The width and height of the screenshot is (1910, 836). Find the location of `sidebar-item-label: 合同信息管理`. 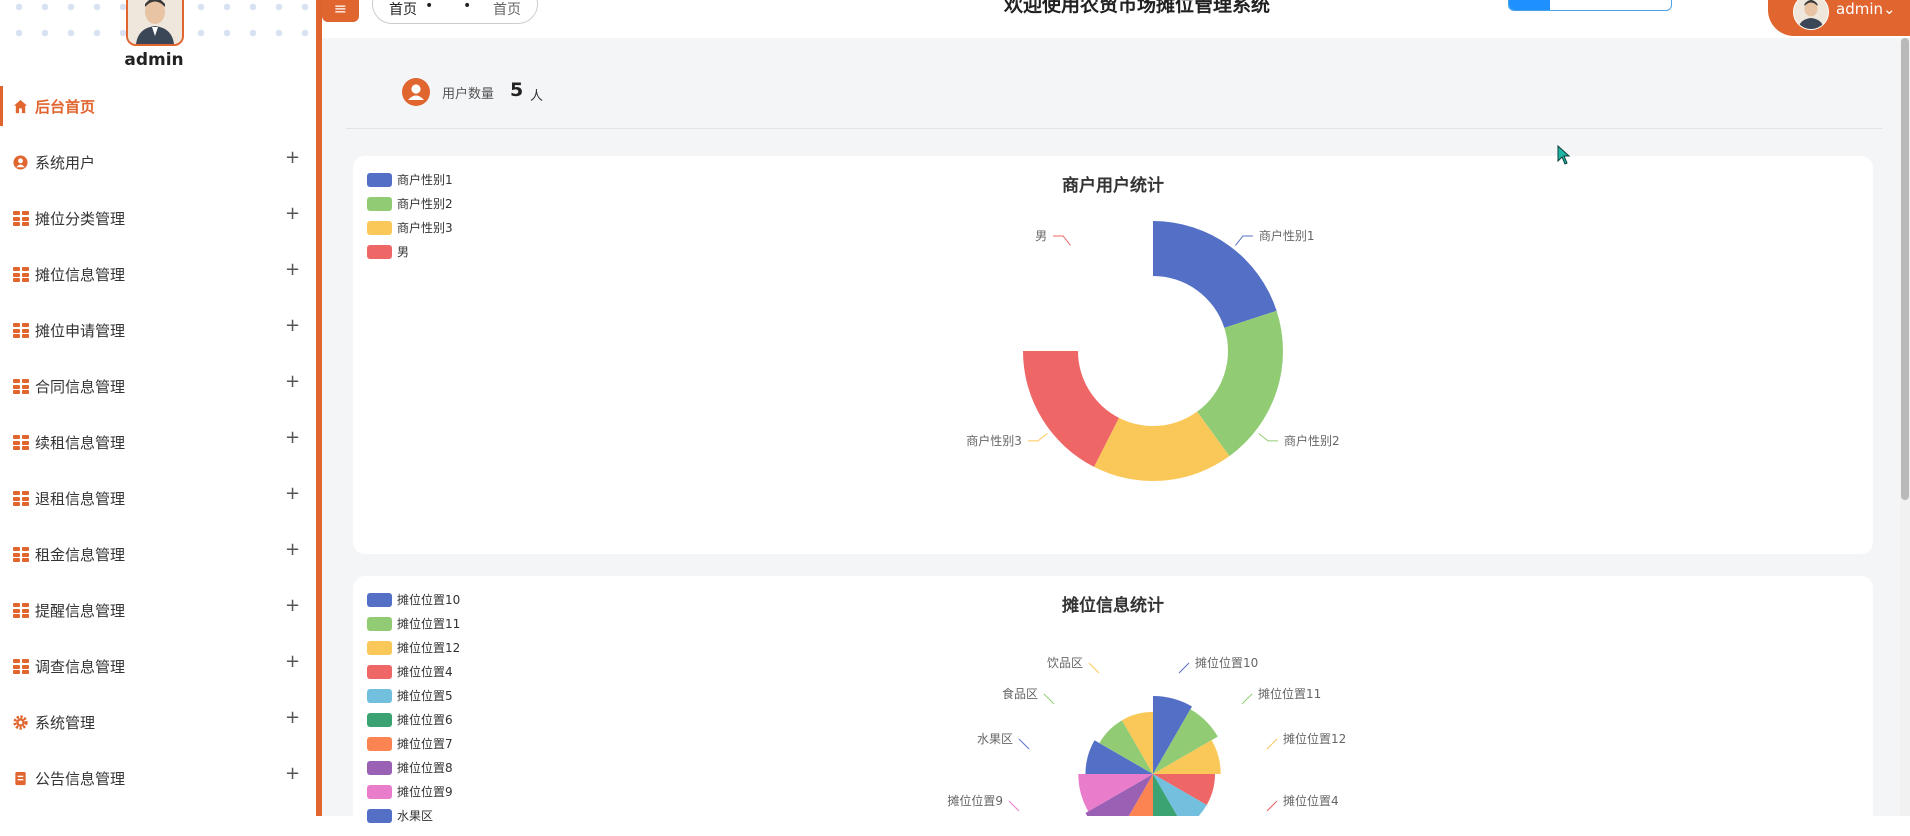

sidebar-item-label: 合同信息管理 is located at coordinates (80, 387).